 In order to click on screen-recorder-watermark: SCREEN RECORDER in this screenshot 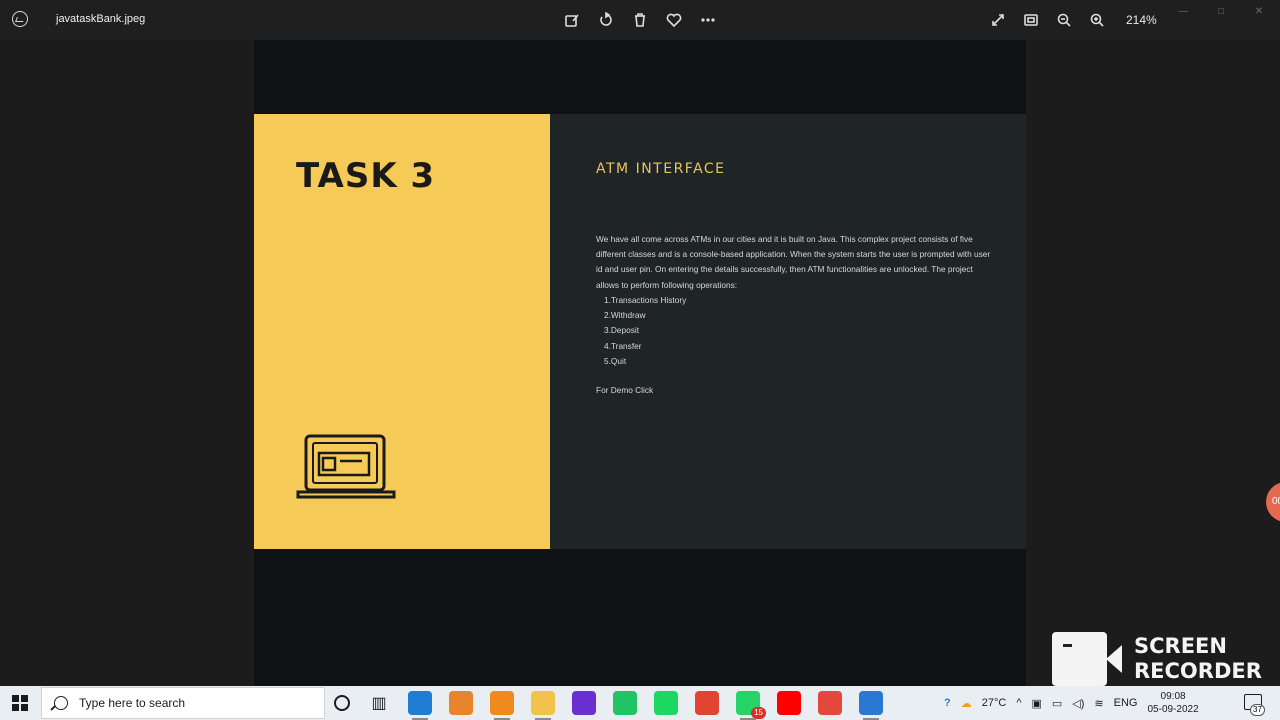, I will do `click(1157, 659)`.